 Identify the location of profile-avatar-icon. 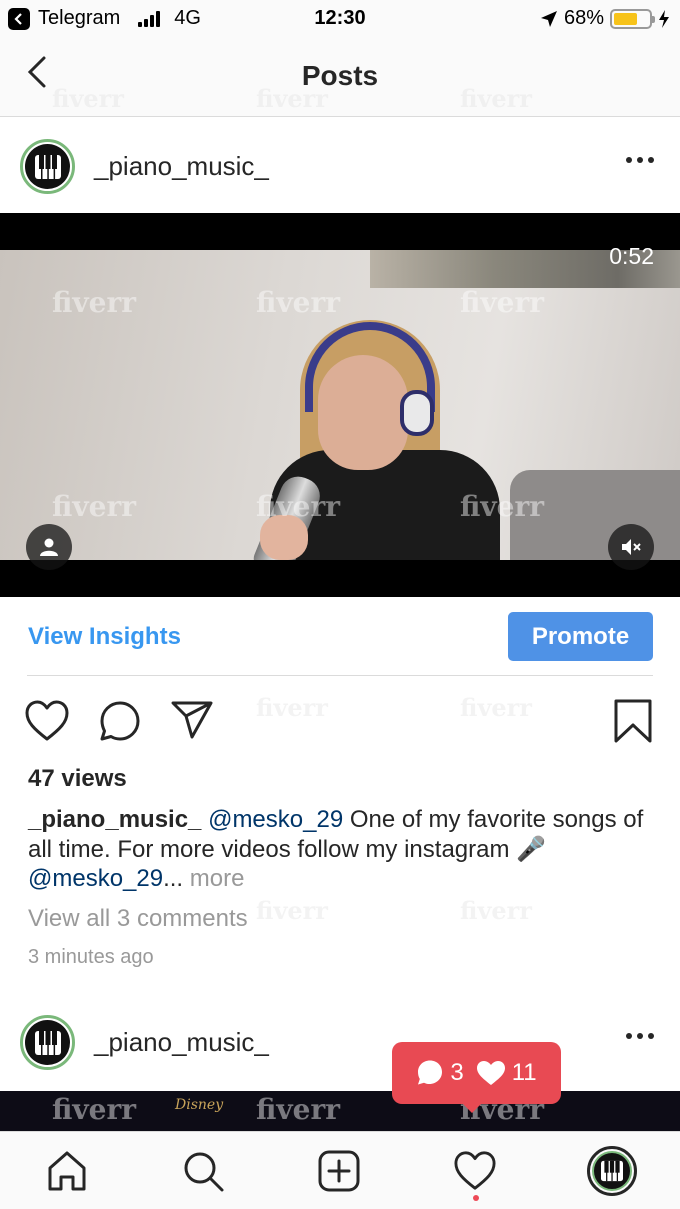
(612, 1171).